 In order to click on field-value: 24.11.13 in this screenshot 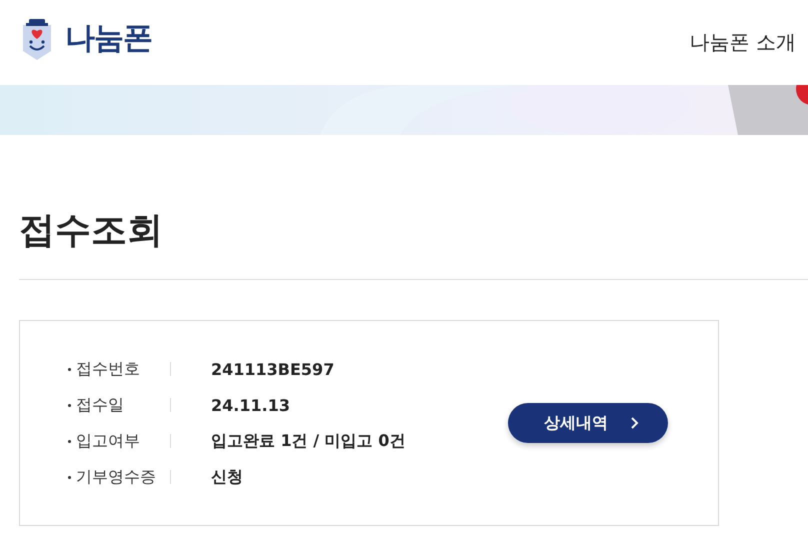, I will do `click(250, 405)`.